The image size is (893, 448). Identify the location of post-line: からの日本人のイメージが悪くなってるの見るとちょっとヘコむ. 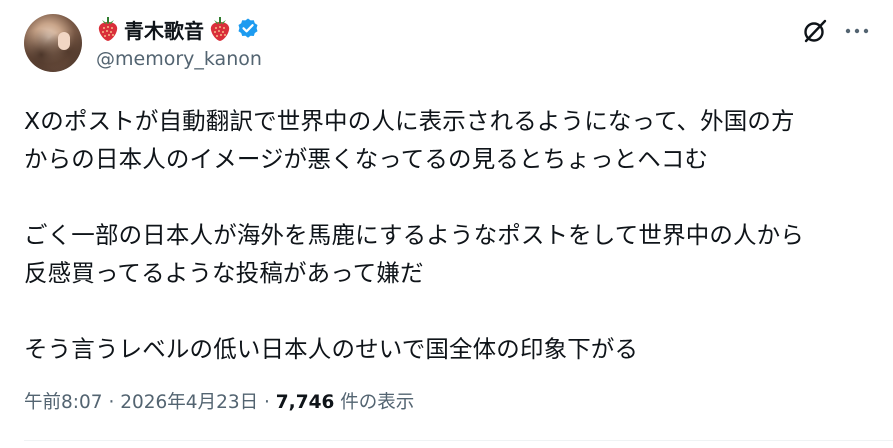
(366, 159).